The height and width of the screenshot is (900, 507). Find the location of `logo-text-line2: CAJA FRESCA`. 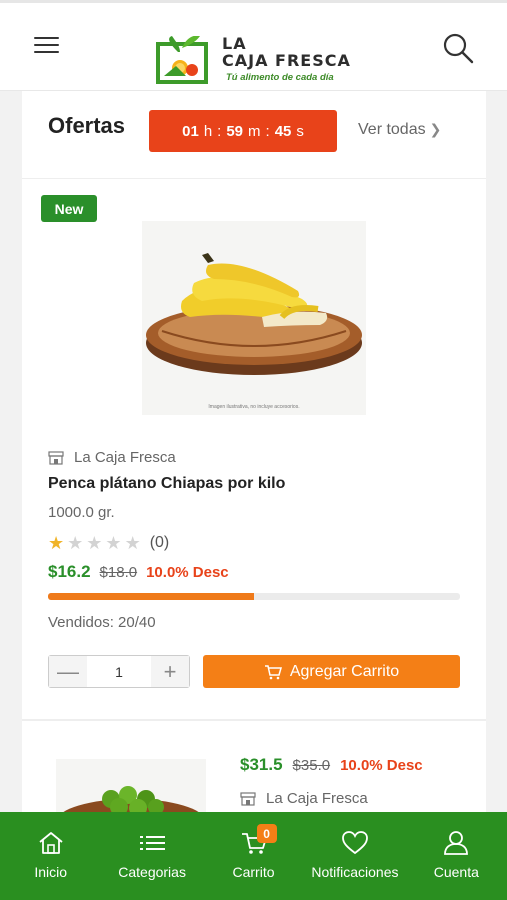

logo-text-line2: CAJA FRESCA is located at coordinates (286, 60).